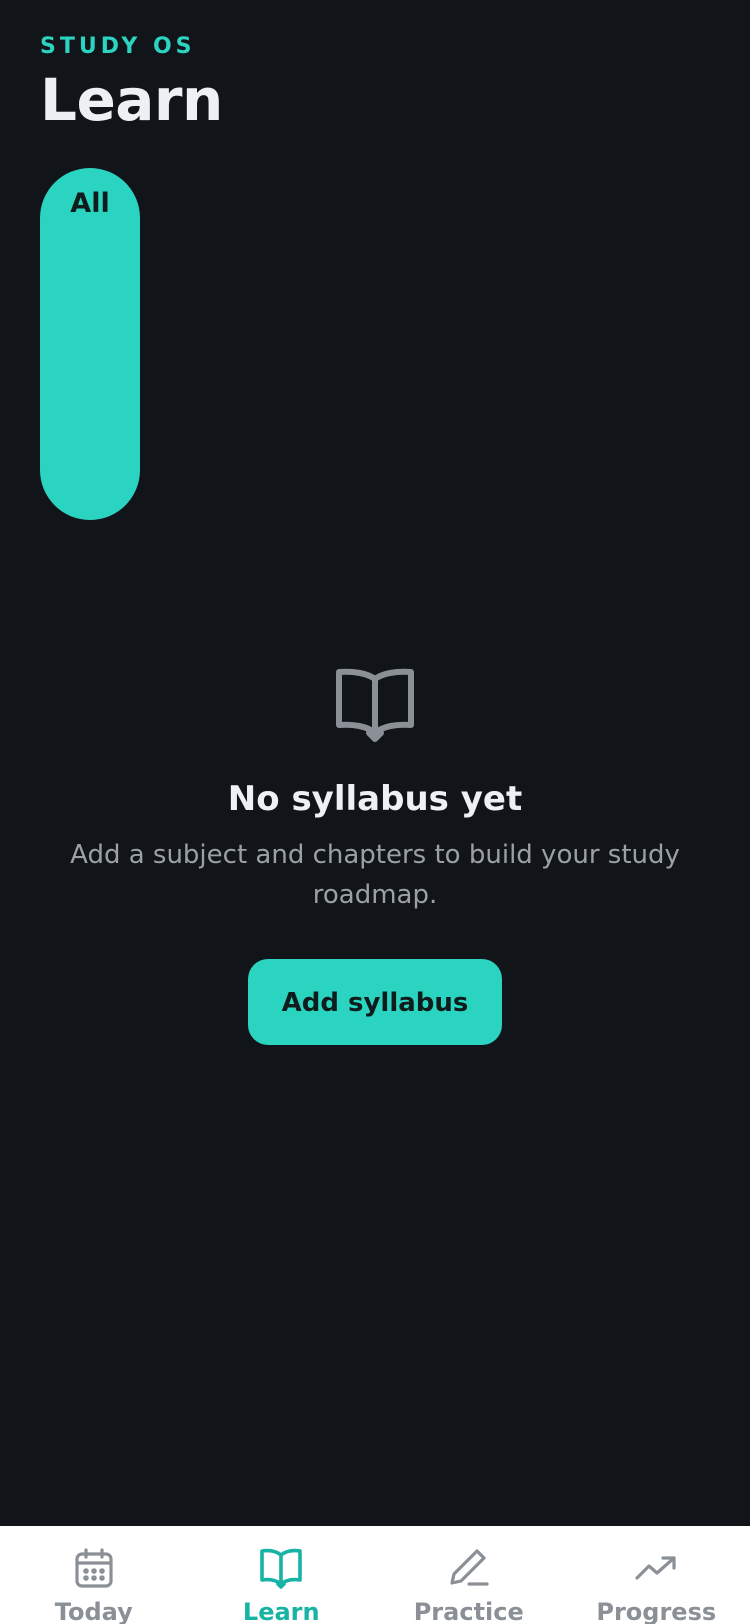 The height and width of the screenshot is (1624, 750). I want to click on empty-state-title: No syllabus yet, so click(375, 799).